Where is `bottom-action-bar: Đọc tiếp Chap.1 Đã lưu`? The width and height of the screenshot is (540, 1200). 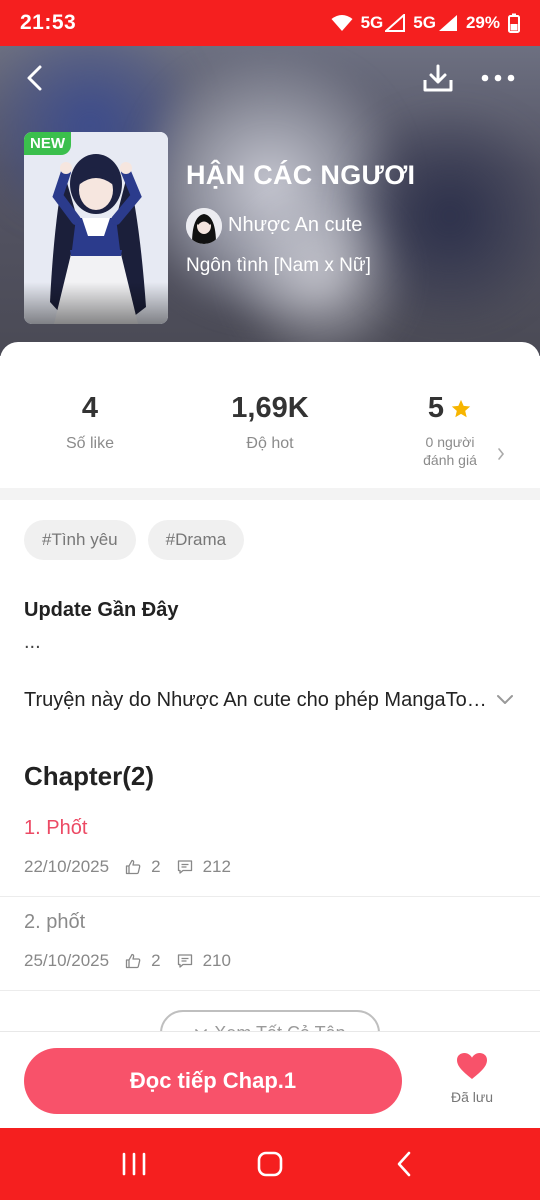 bottom-action-bar: Đọc tiếp Chap.1 Đã lưu is located at coordinates (270, 1079).